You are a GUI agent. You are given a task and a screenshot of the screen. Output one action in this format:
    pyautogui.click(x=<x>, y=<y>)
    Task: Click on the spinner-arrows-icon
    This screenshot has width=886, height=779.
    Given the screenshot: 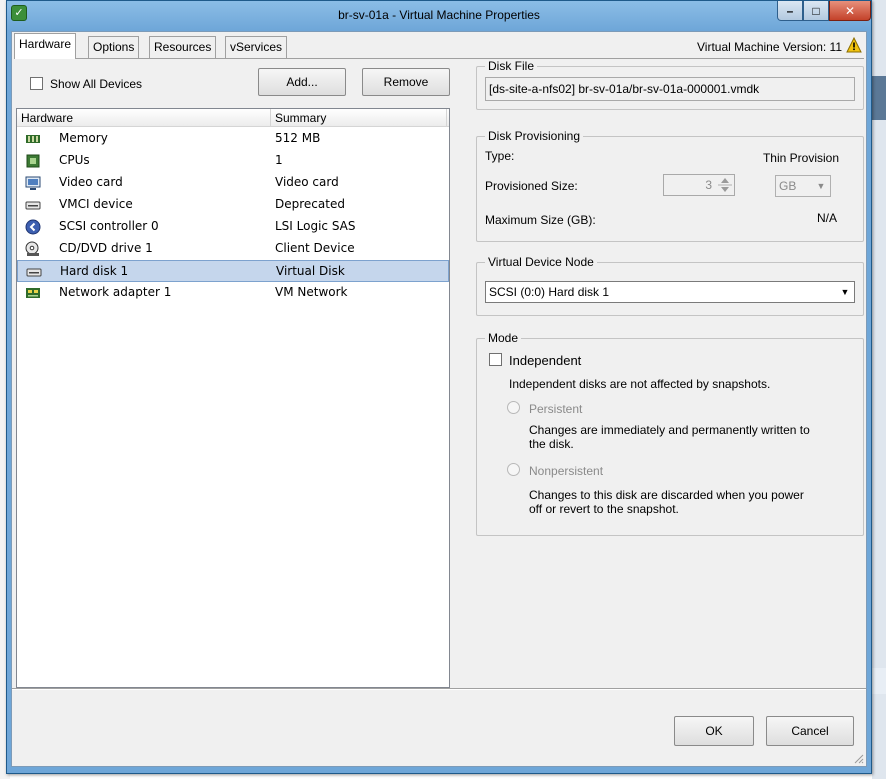 What is the action you would take?
    pyautogui.click(x=725, y=185)
    